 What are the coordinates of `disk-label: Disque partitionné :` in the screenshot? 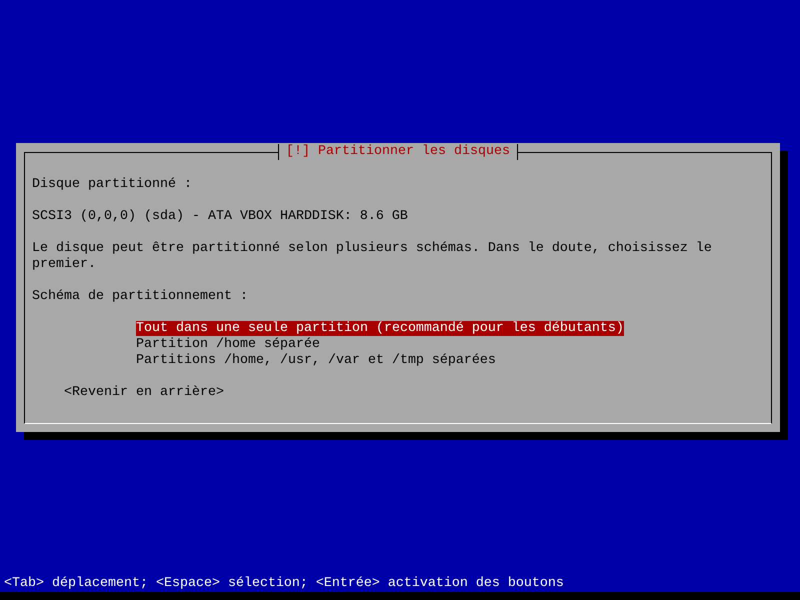 It's located at (112, 185).